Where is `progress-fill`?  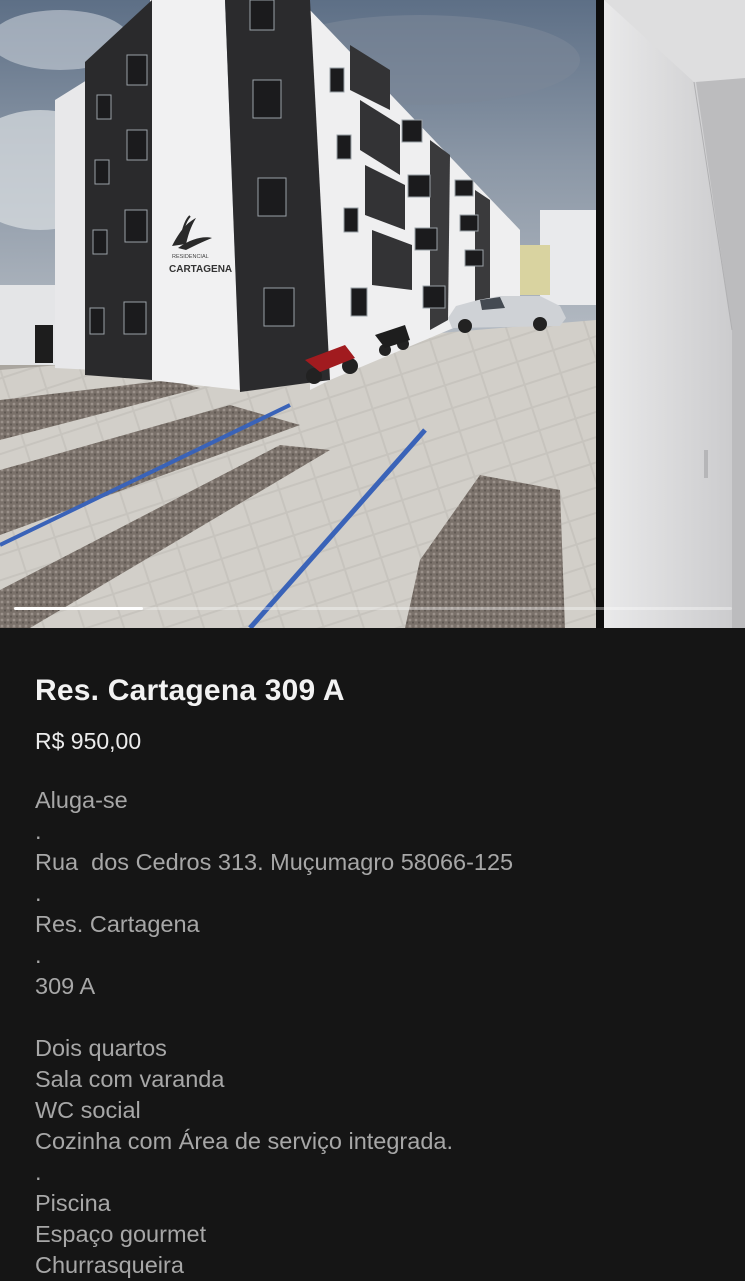 progress-fill is located at coordinates (79, 608).